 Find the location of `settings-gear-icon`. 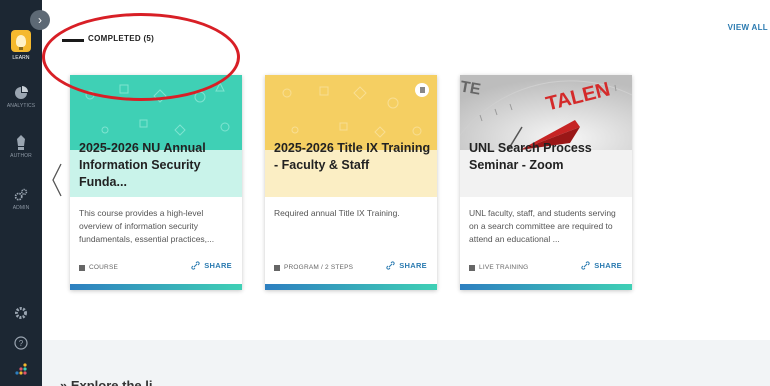

settings-gear-icon is located at coordinates (21, 313).